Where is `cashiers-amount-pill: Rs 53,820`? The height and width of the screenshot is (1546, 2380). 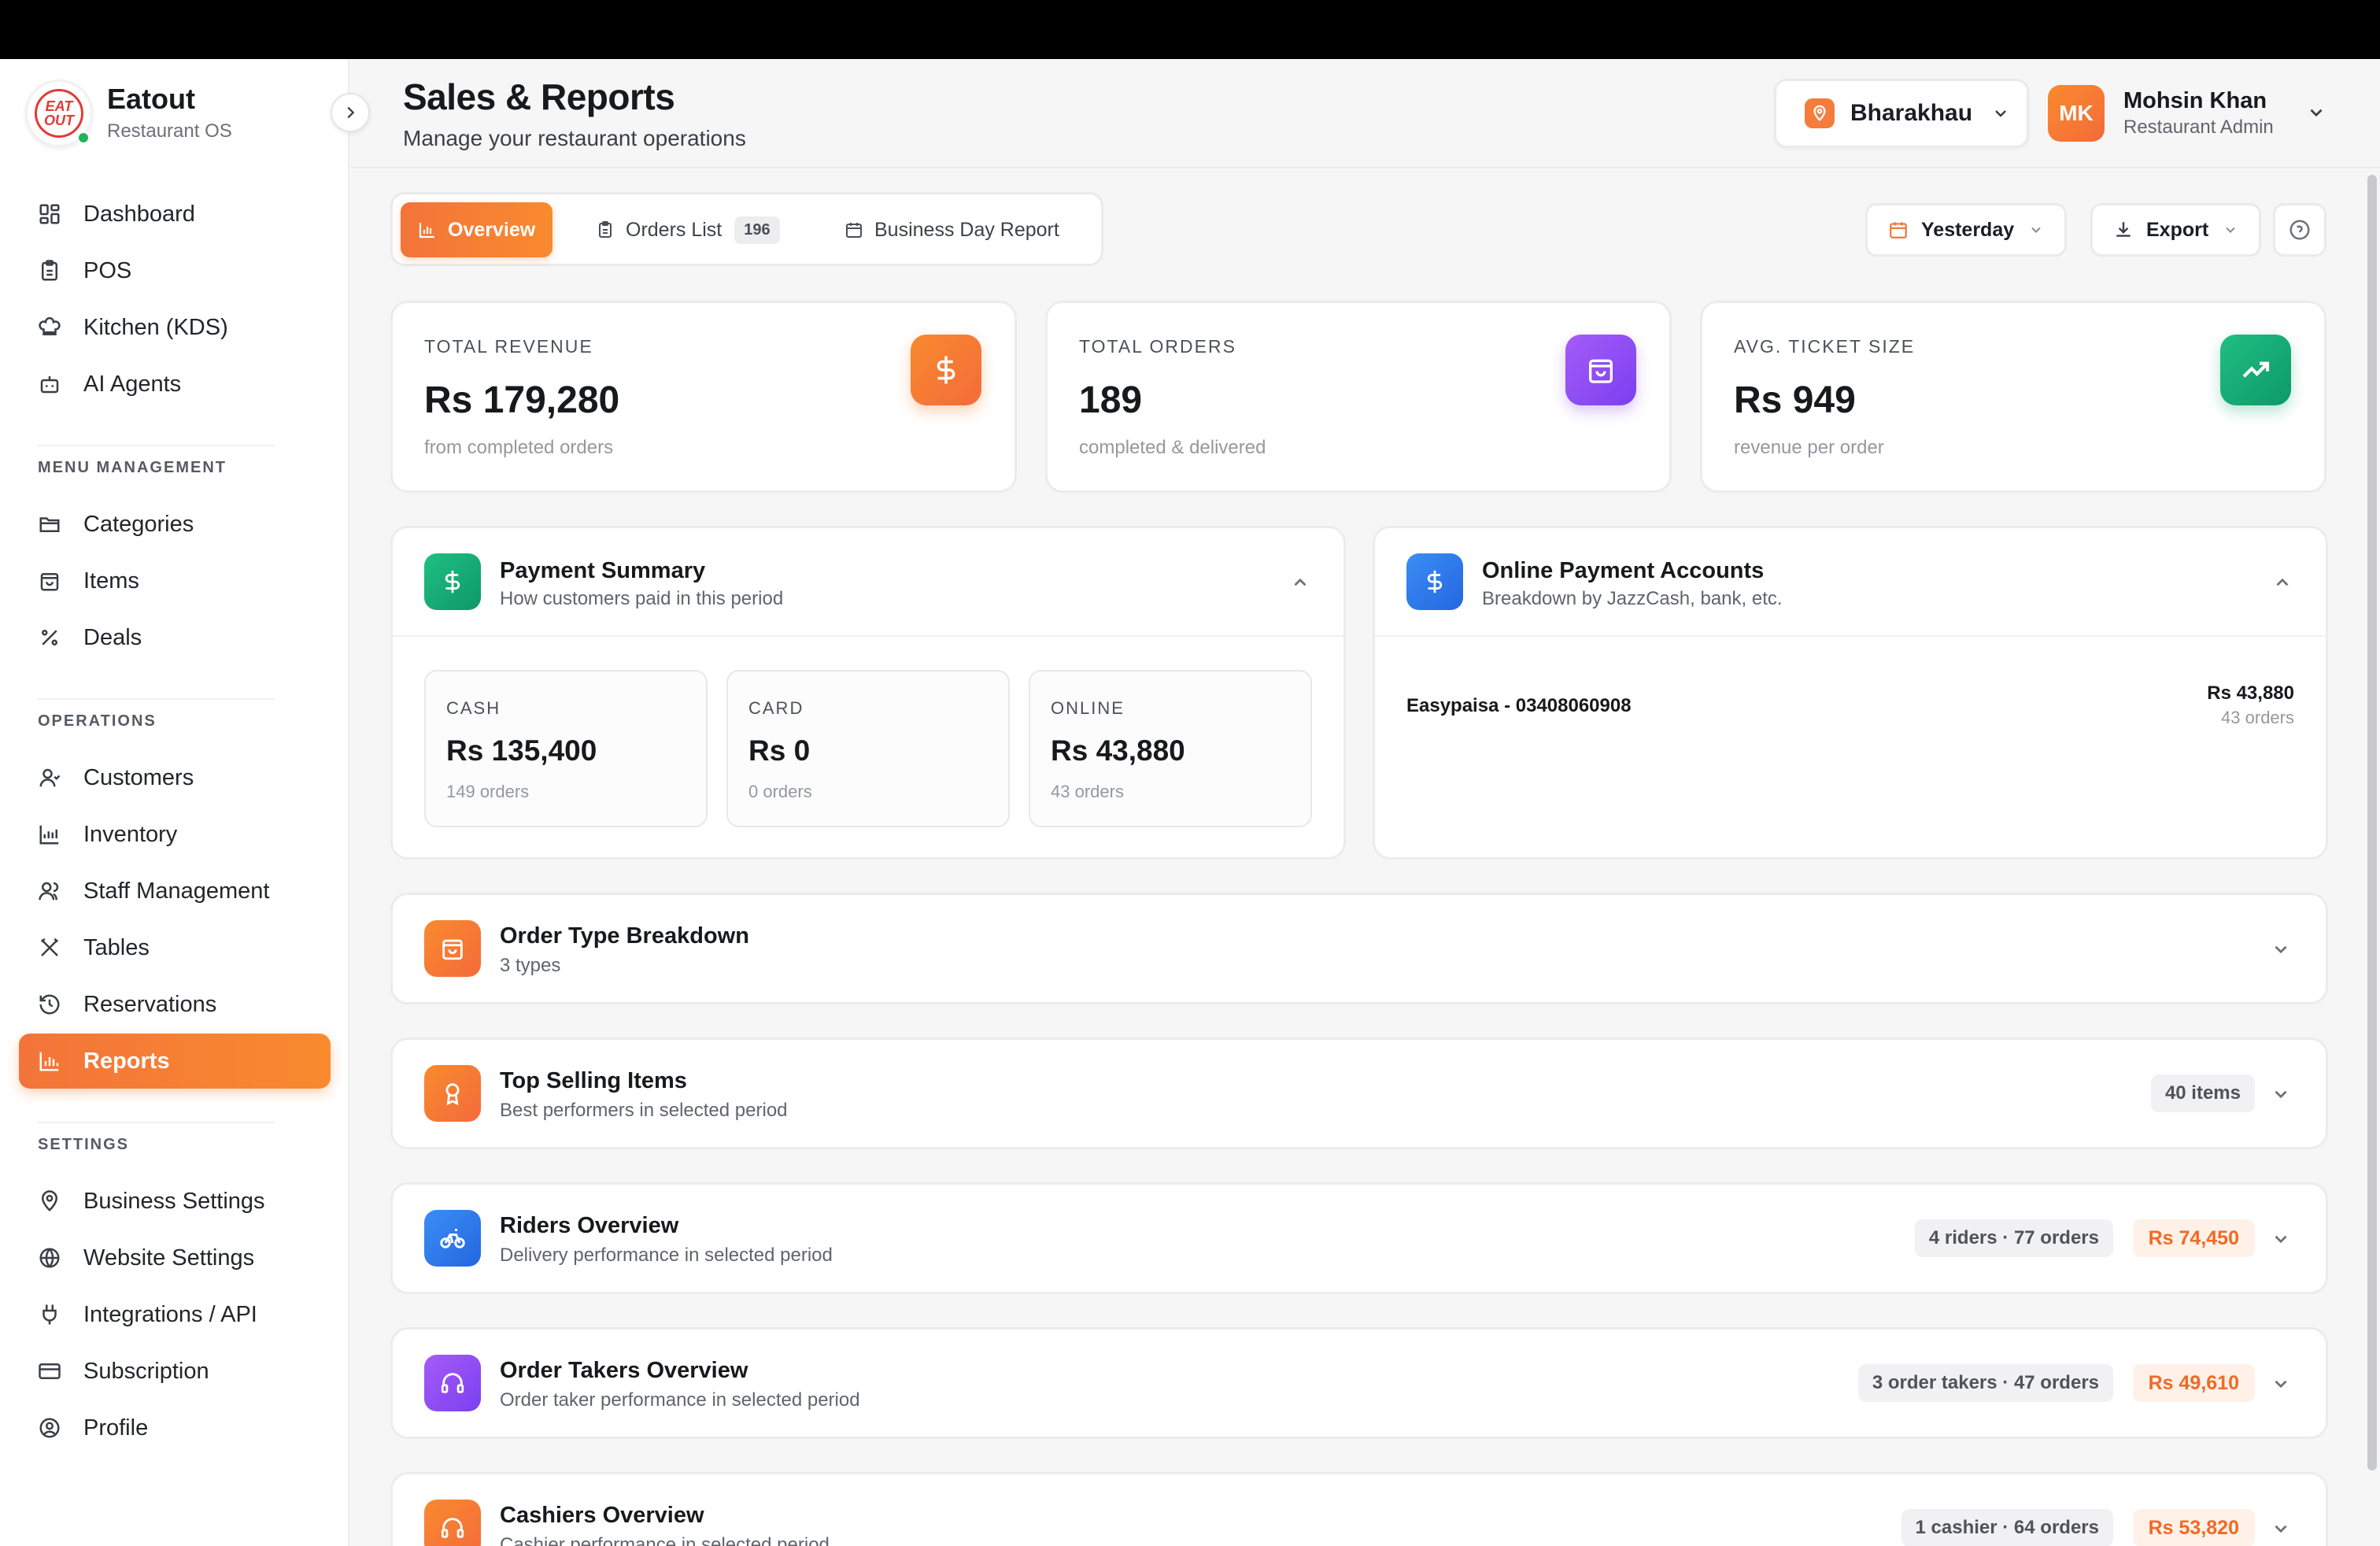
cashiers-amount-pill: Rs 53,820 is located at coordinates (2193, 1527).